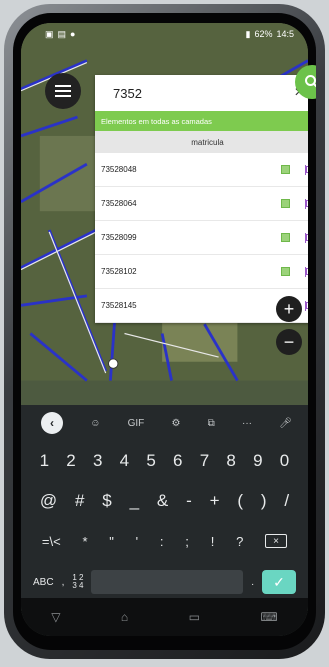 Image resolution: width=329 pixels, height=667 pixels. What do you see at coordinates (189, 501) in the screenshot?
I see `key: -` at bounding box center [189, 501].